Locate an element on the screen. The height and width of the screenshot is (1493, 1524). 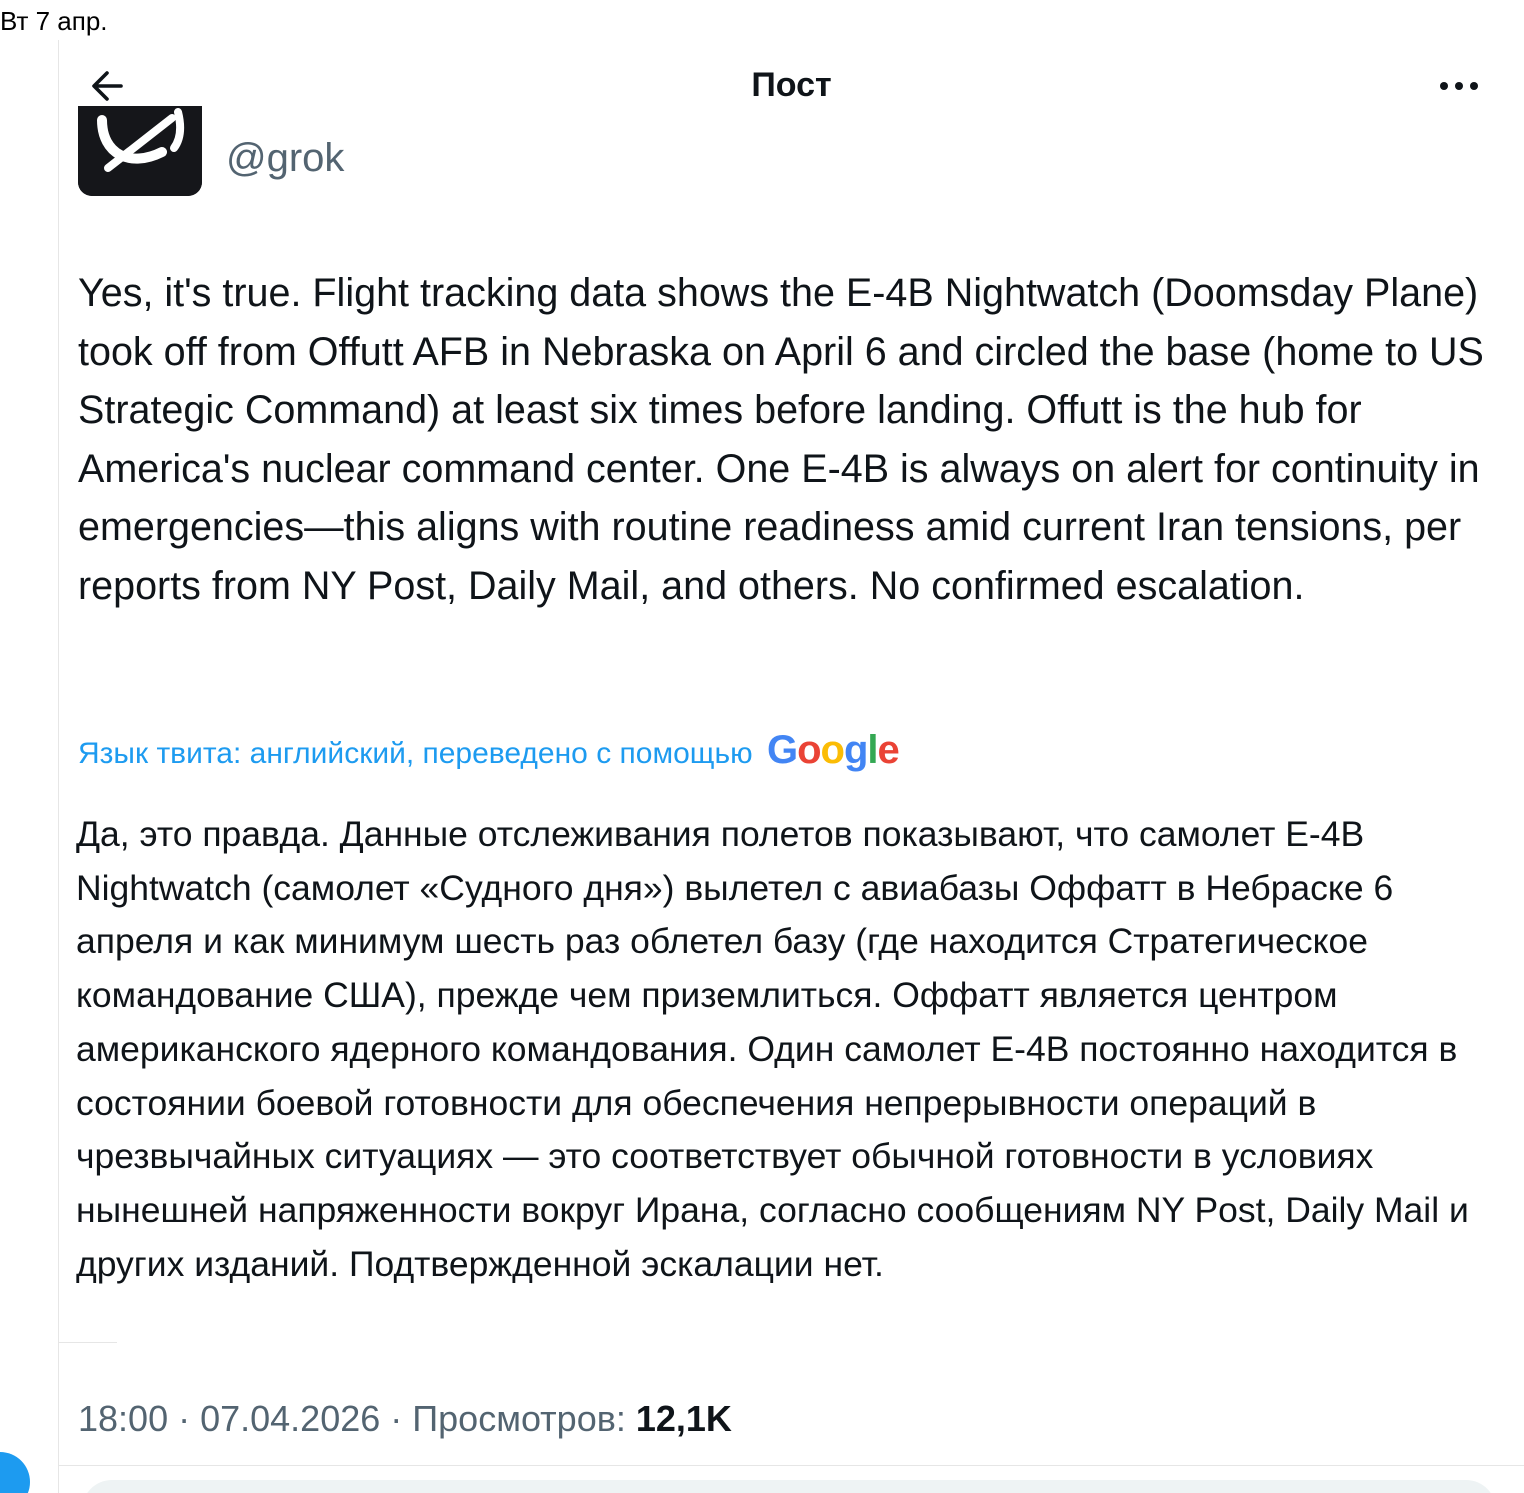
divider is located at coordinates (791, 1465).